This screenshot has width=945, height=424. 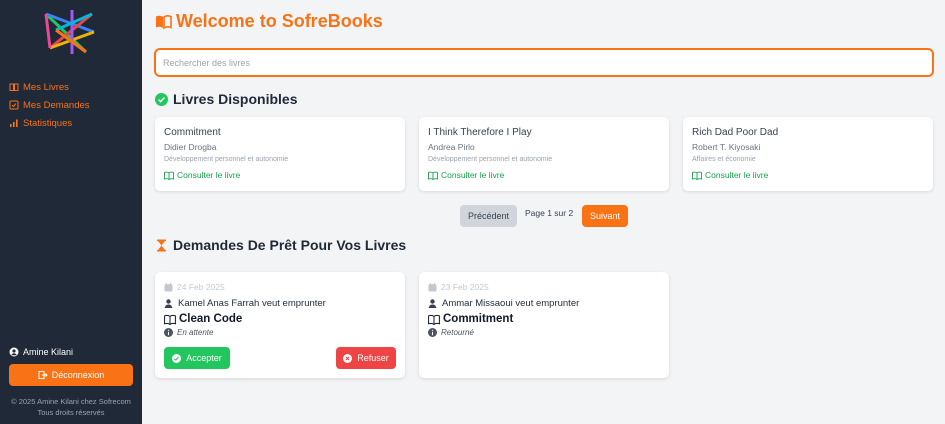 I want to click on request-status-text: Retourné, so click(x=457, y=332).